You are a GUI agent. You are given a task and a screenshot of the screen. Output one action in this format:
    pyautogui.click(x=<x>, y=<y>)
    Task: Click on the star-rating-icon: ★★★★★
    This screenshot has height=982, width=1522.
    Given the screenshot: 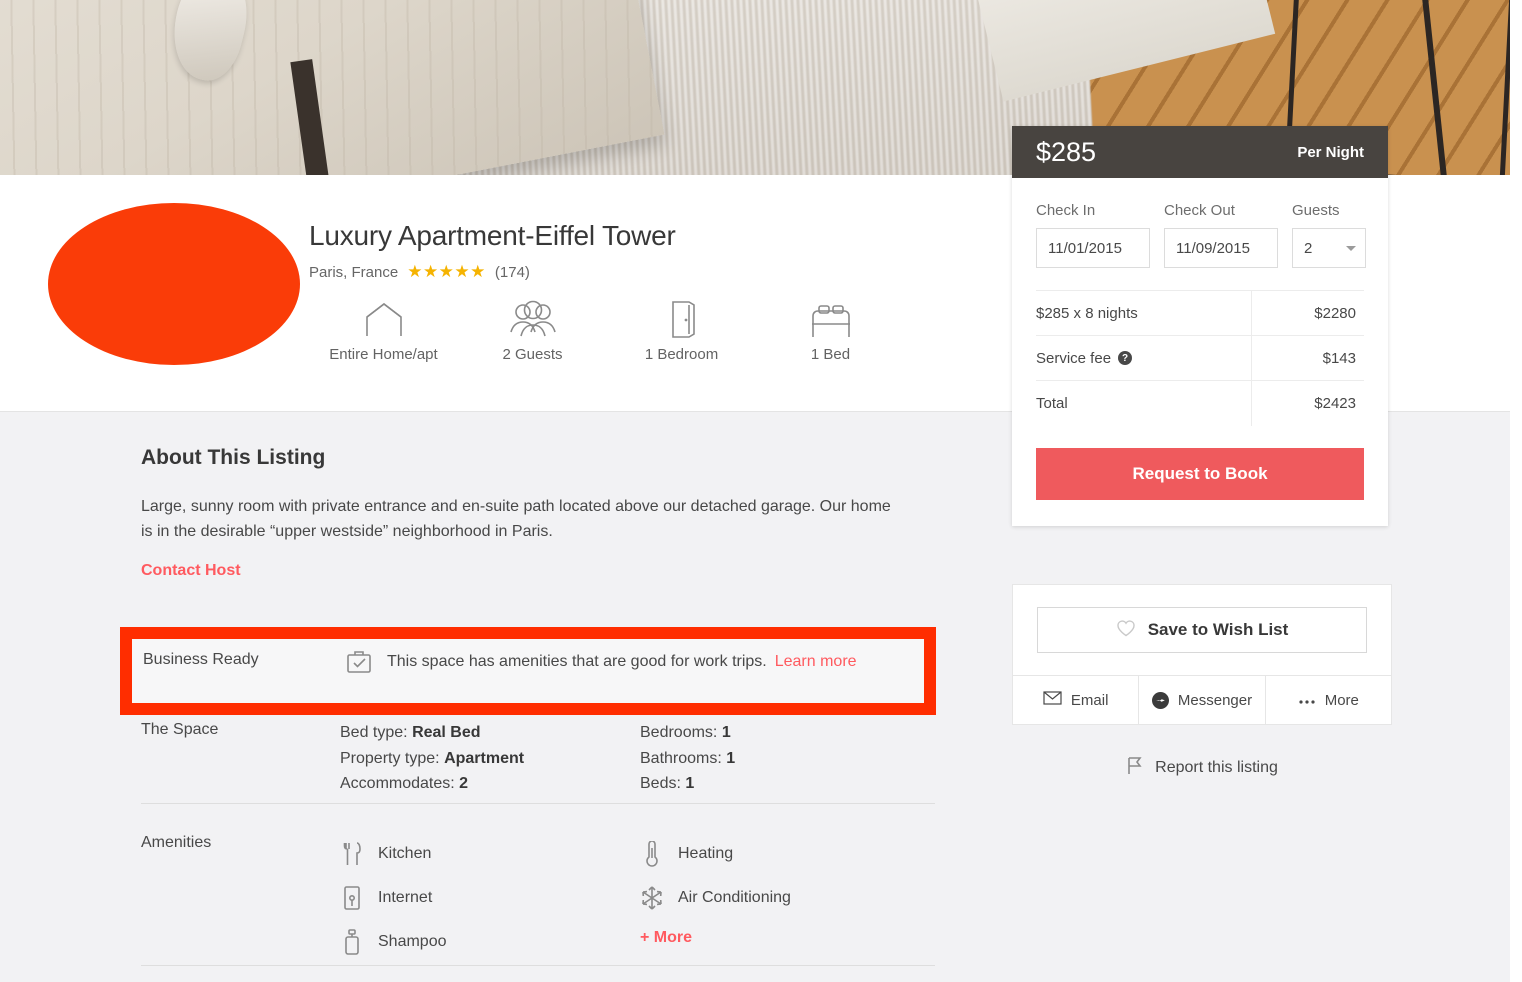 What is the action you would take?
    pyautogui.click(x=446, y=271)
    